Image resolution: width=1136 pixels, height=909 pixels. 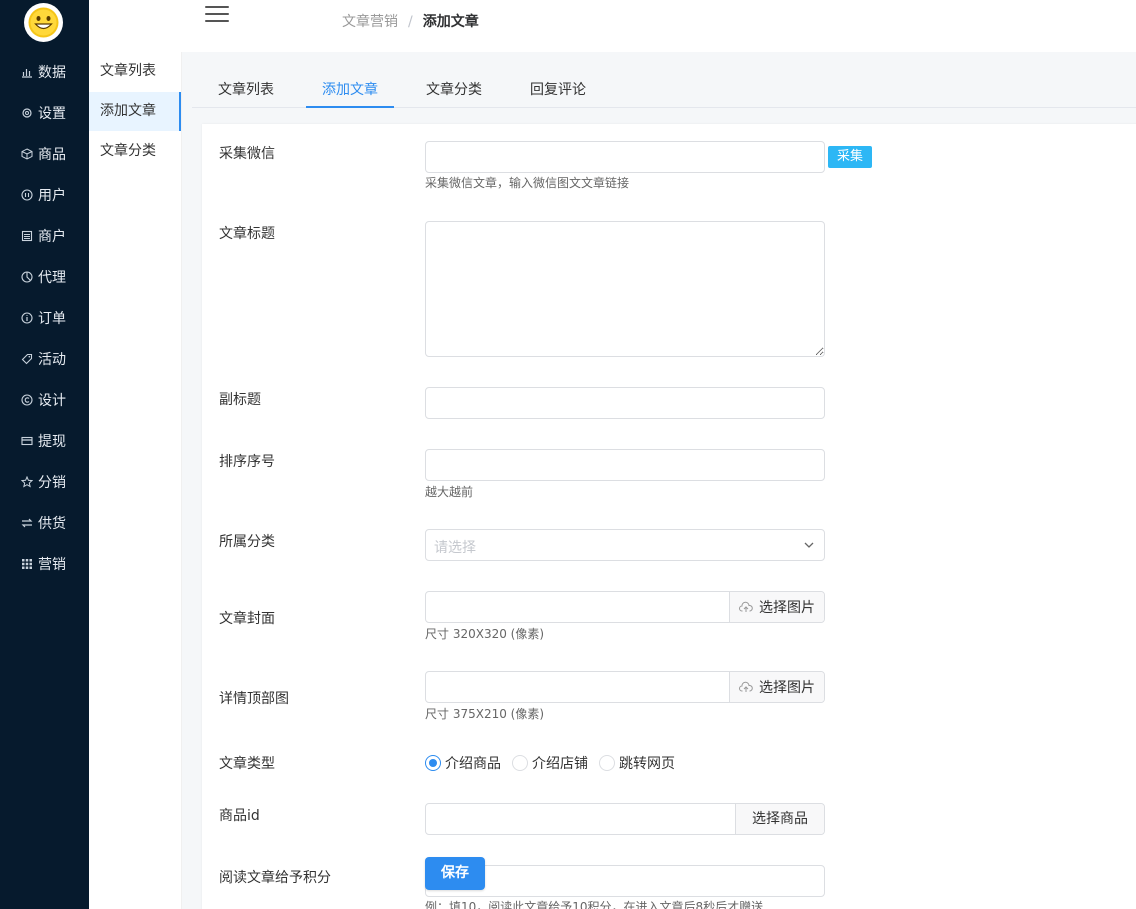 What do you see at coordinates (135, 480) in the screenshot?
I see `article-submenu: 文章列表 添加文章 文章分类` at bounding box center [135, 480].